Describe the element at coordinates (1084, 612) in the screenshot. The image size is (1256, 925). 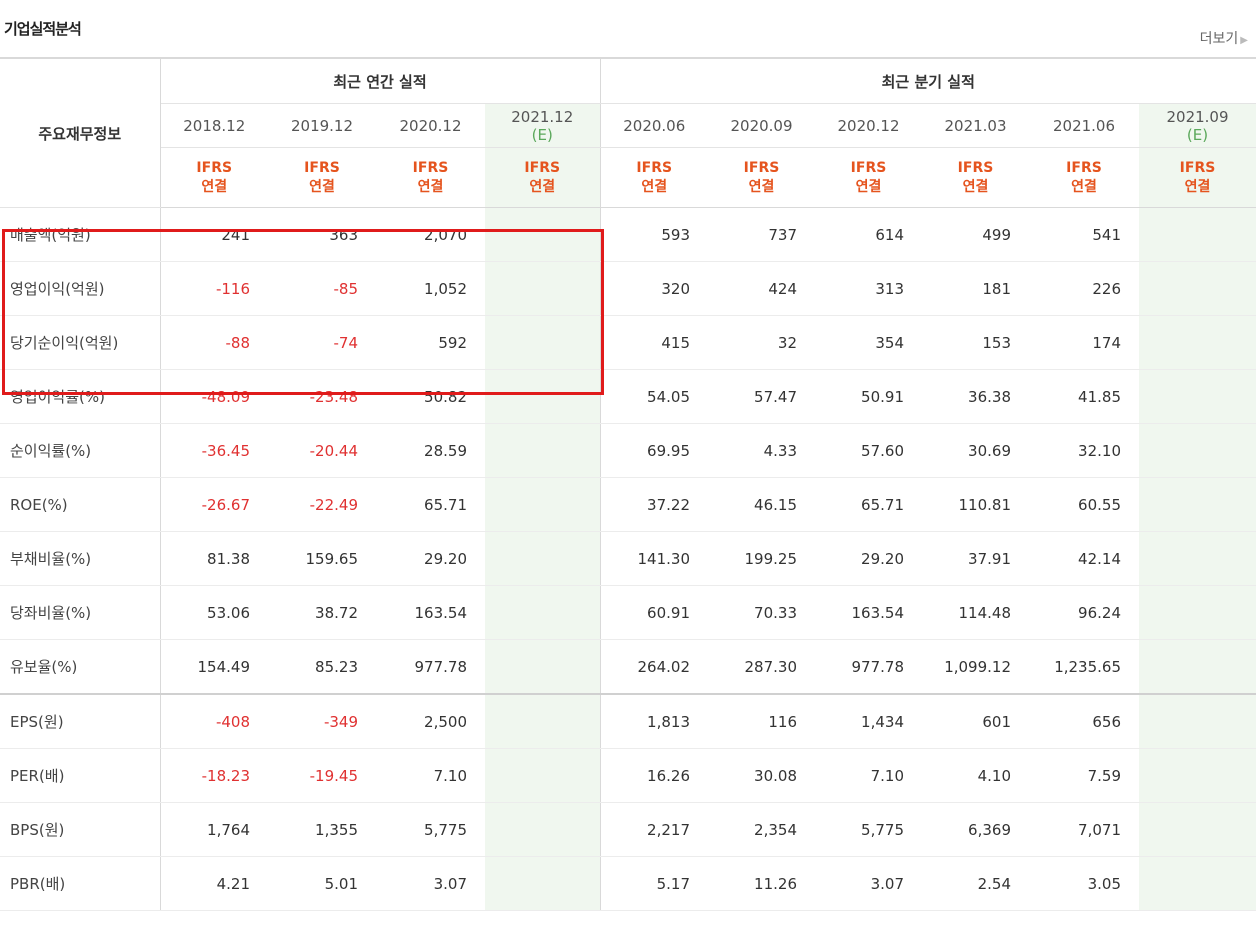
I see `table-cell: 96.24` at that location.